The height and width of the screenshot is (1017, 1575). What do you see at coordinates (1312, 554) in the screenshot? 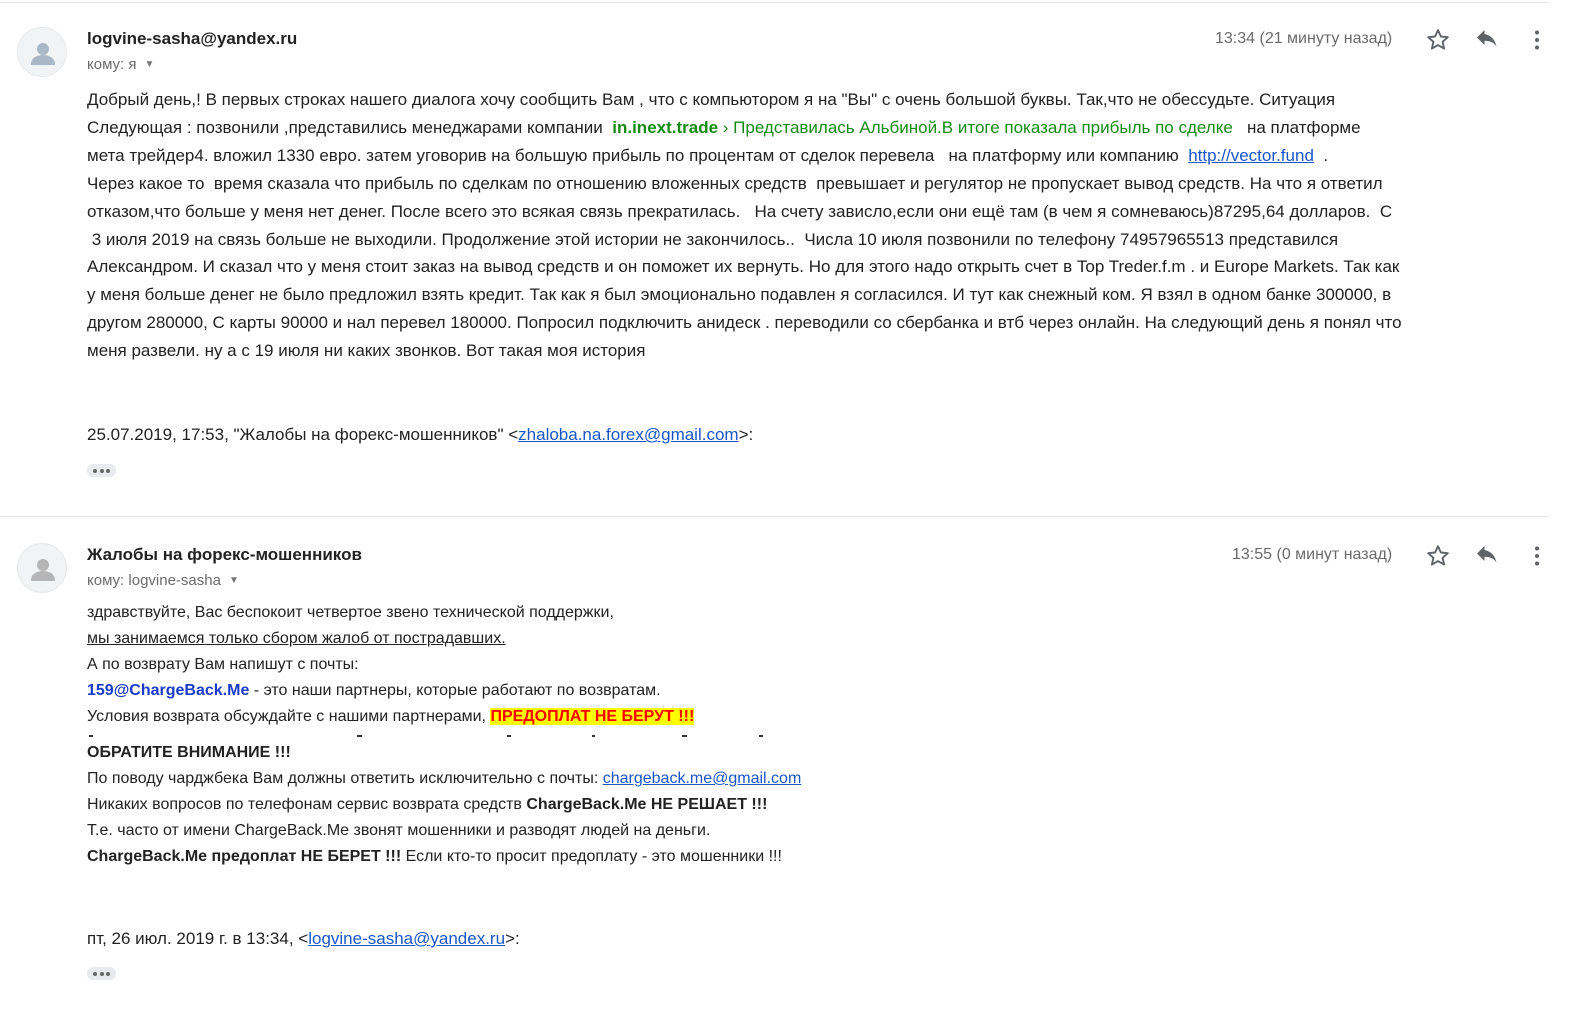
I see `message-time: 13:55 (0 минут назад)` at bounding box center [1312, 554].